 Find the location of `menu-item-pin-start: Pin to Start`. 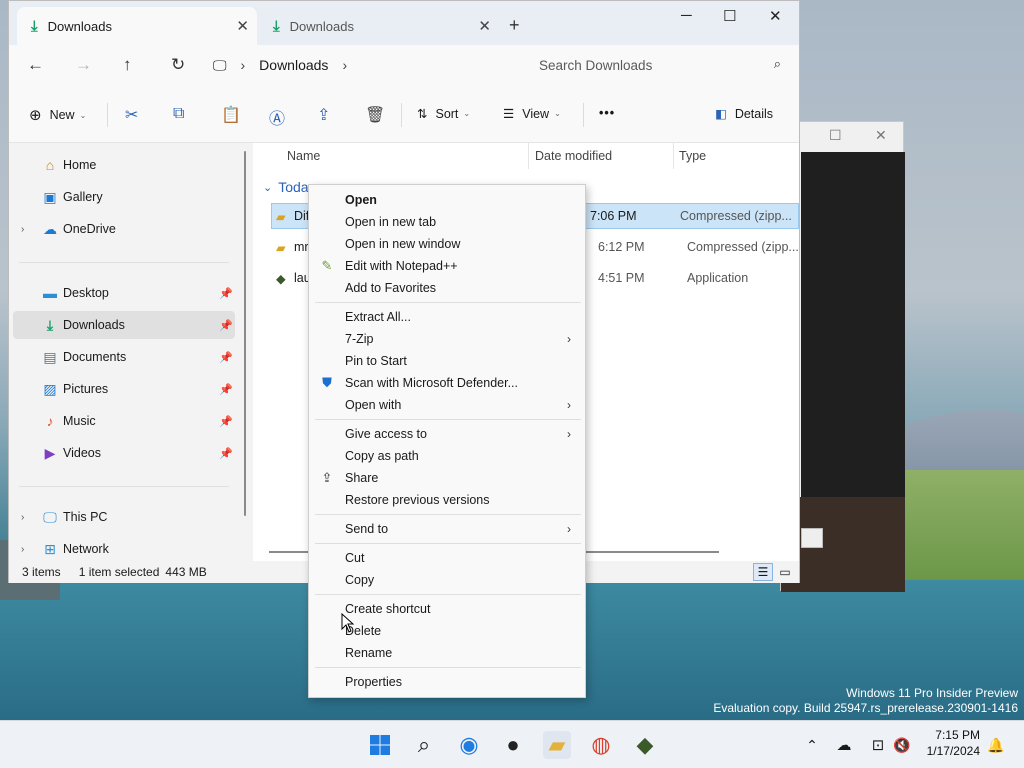

menu-item-pin-start: Pin to Start is located at coordinates (447, 361).